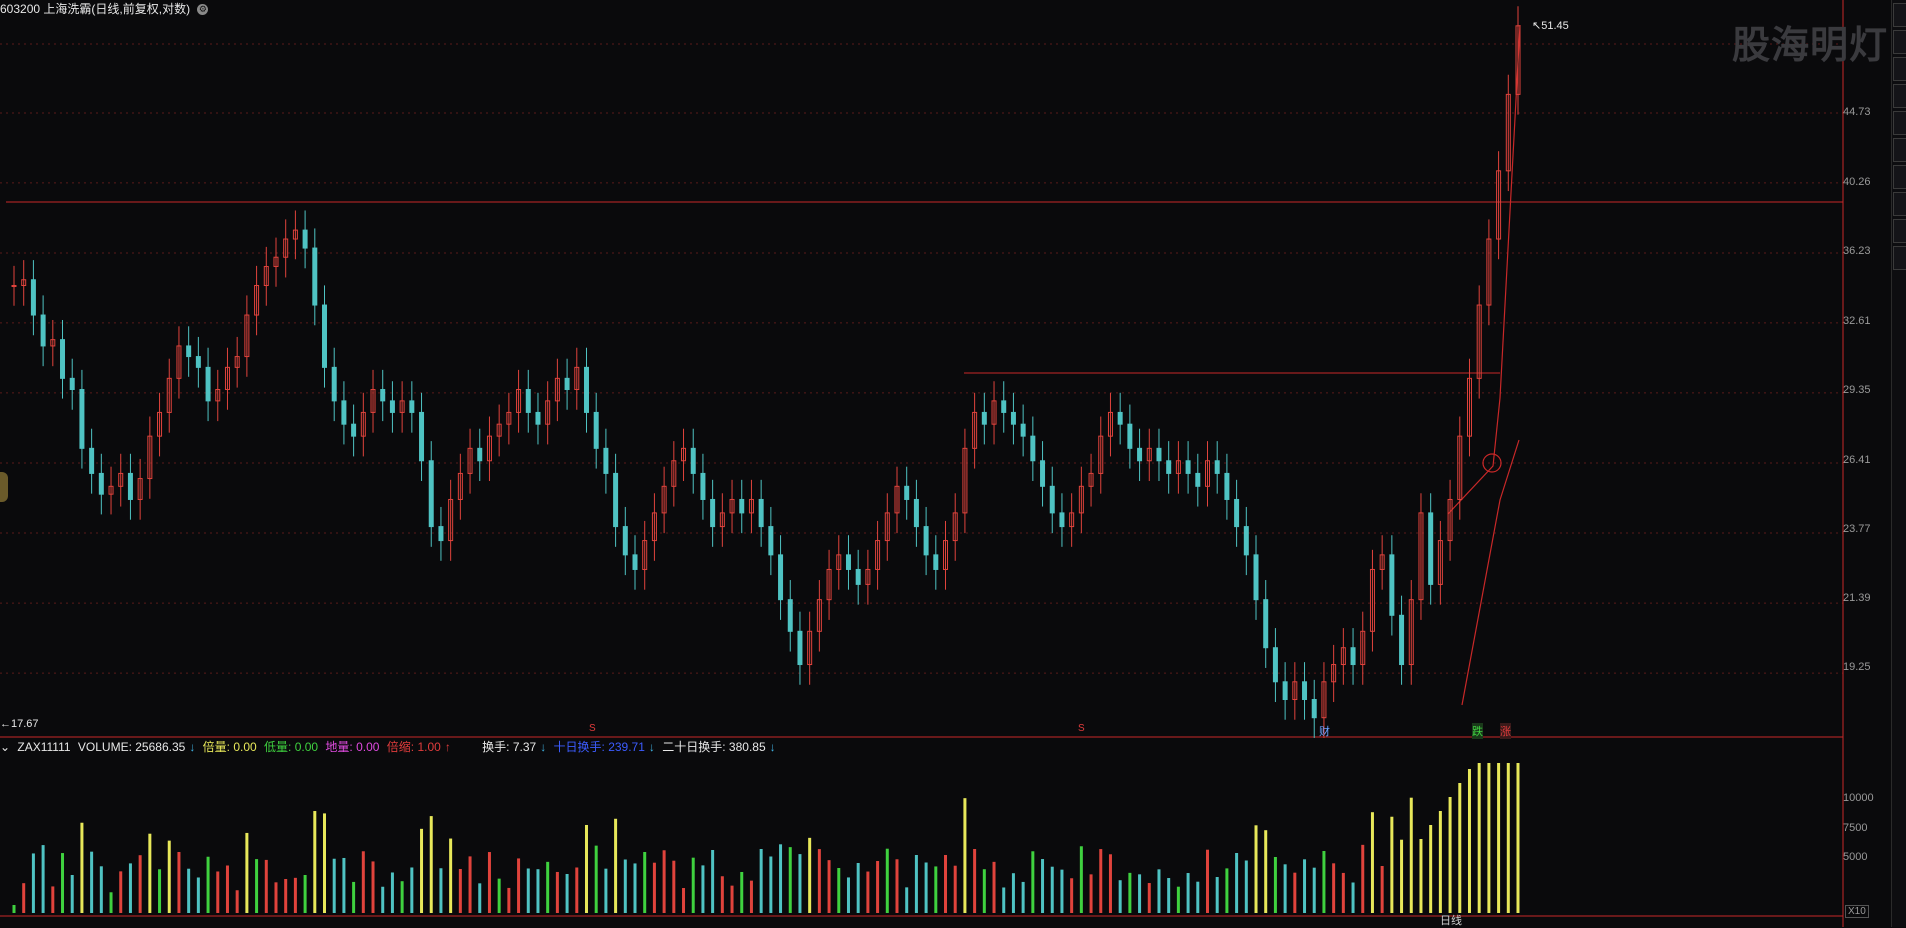 The width and height of the screenshot is (1906, 928). Describe the element at coordinates (1505, 731) in the screenshot. I see `rise-marker: 涨` at that location.